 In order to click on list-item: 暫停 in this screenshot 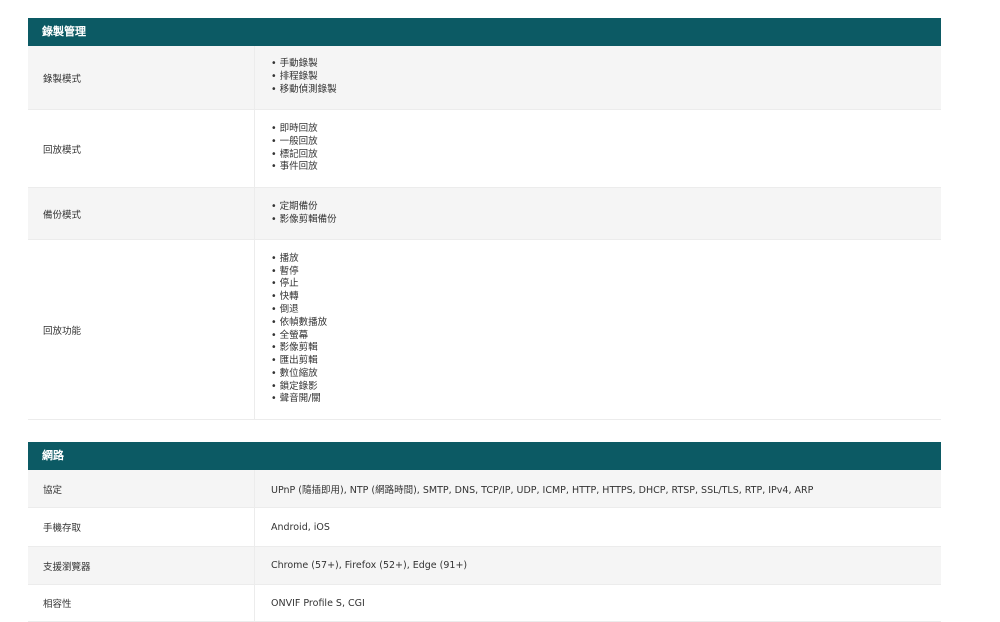, I will do `click(299, 272)`.